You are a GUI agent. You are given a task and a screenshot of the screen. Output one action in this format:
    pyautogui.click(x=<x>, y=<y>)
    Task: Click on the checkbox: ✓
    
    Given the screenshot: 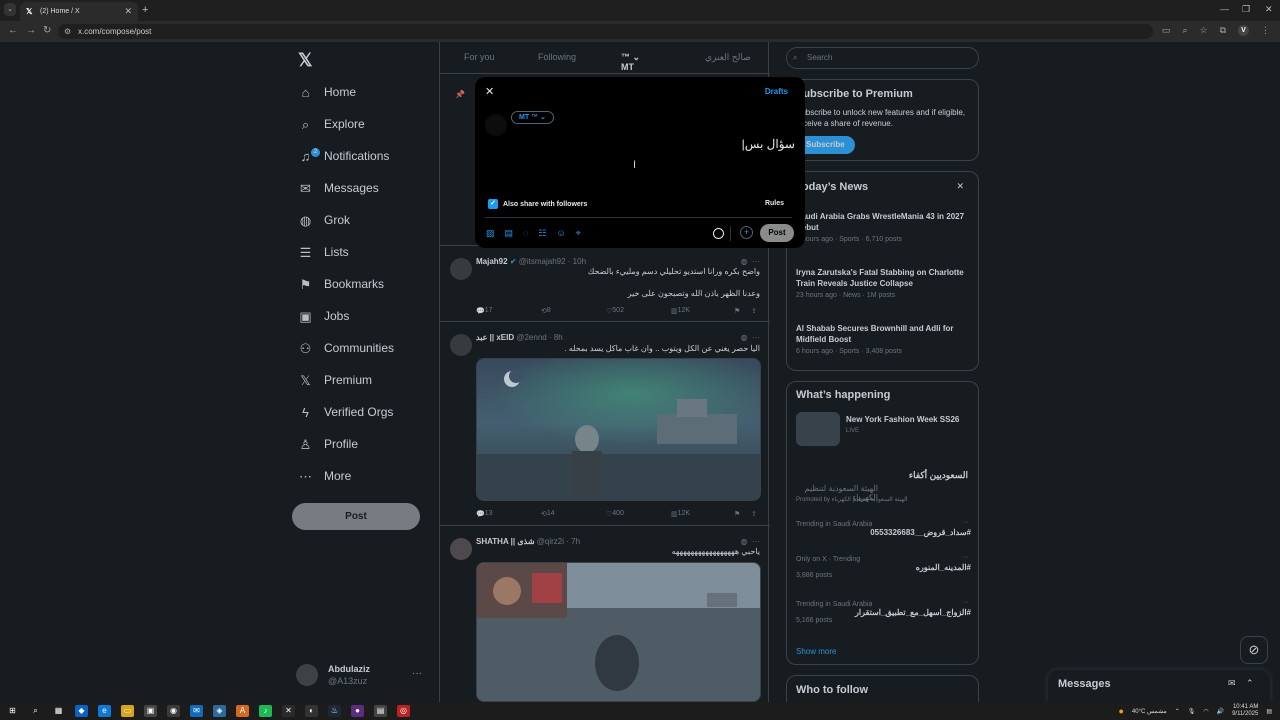 What is the action you would take?
    pyautogui.click(x=493, y=204)
    